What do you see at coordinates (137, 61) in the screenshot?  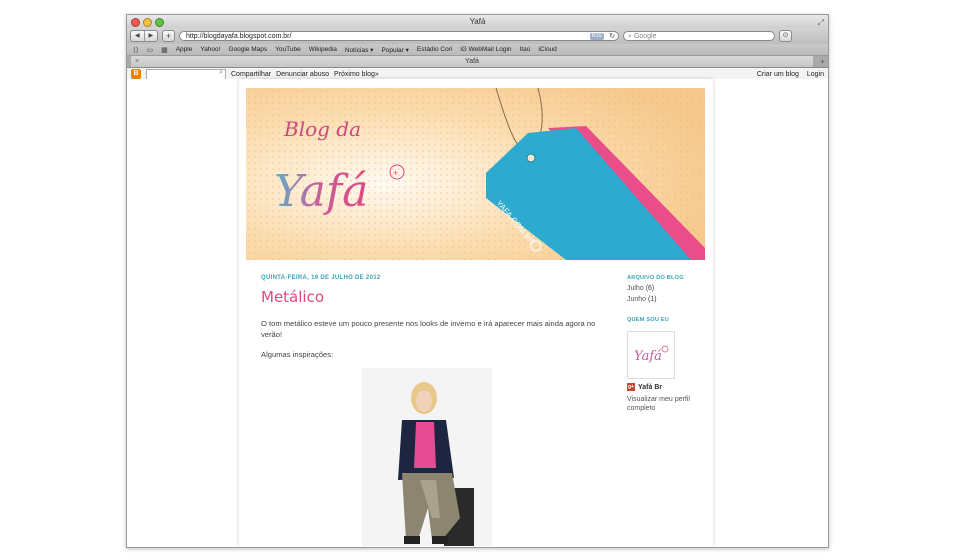 I see `close-tab-icon: ×` at bounding box center [137, 61].